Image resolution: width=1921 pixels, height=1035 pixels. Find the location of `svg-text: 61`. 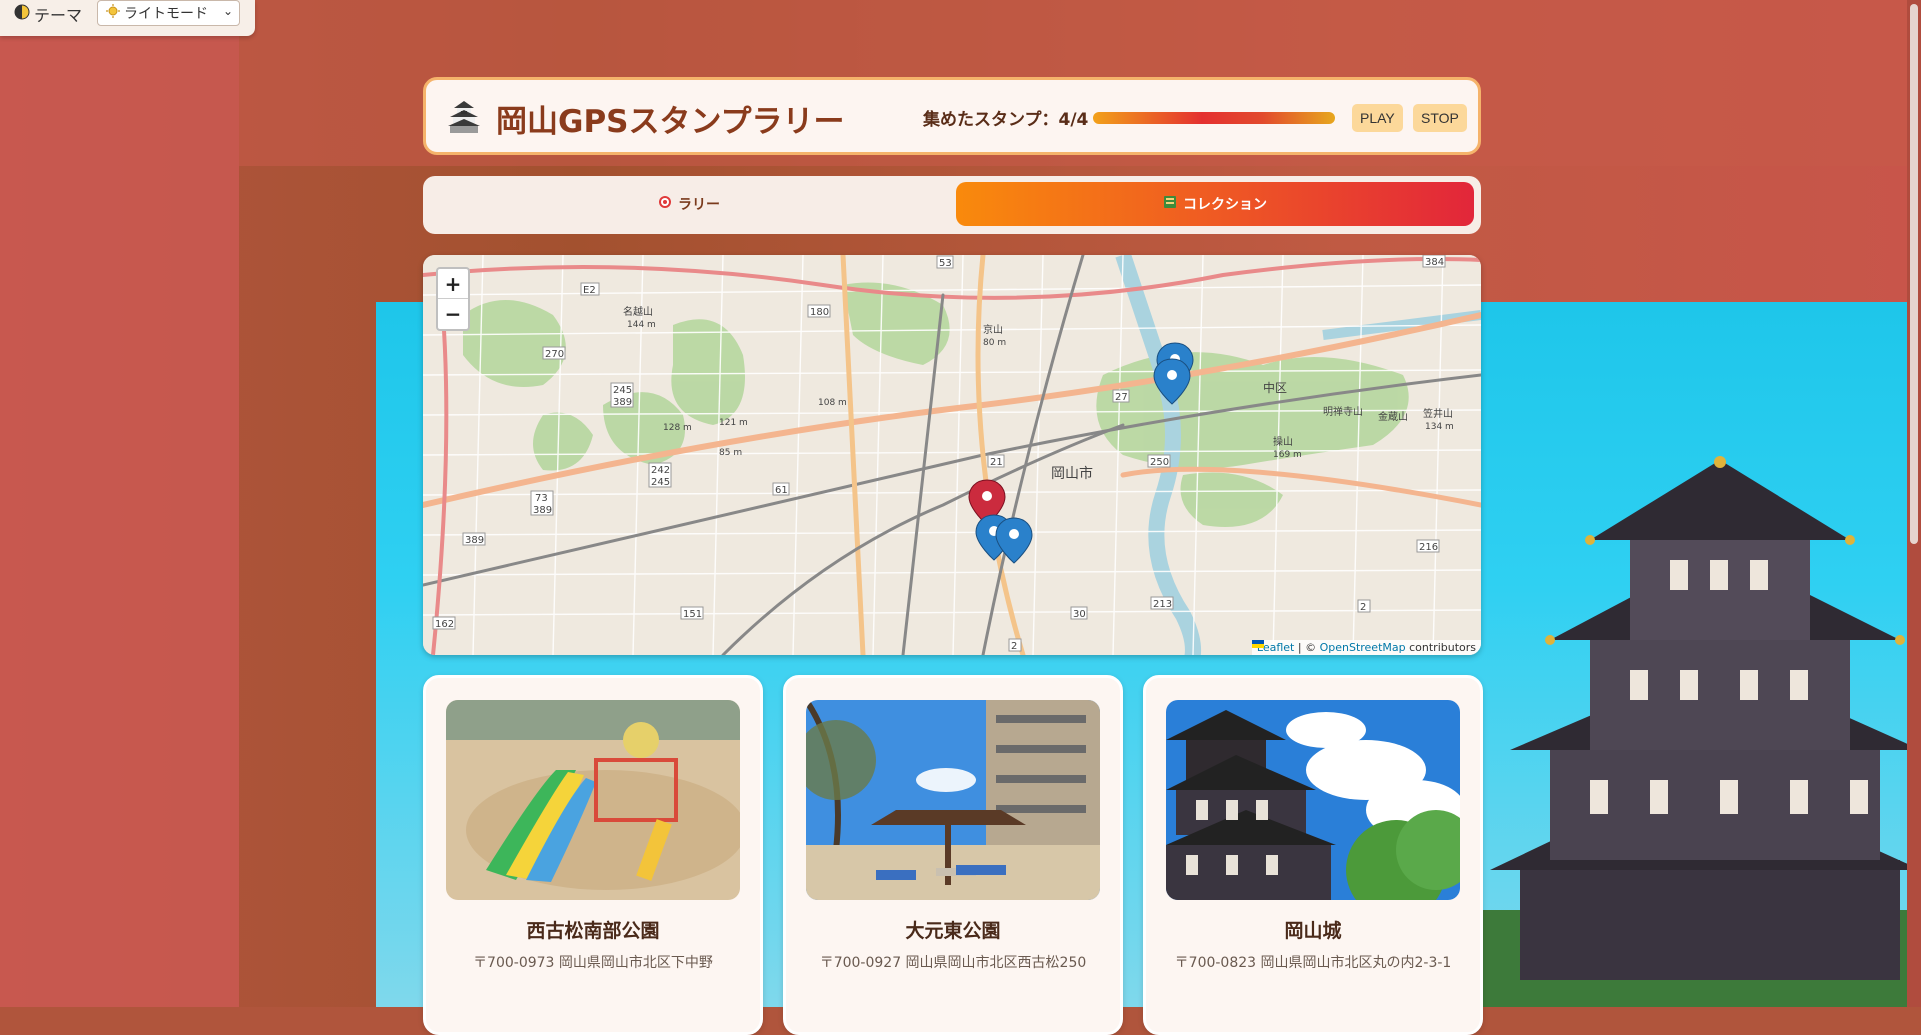

svg-text: 61 is located at coordinates (781, 490).